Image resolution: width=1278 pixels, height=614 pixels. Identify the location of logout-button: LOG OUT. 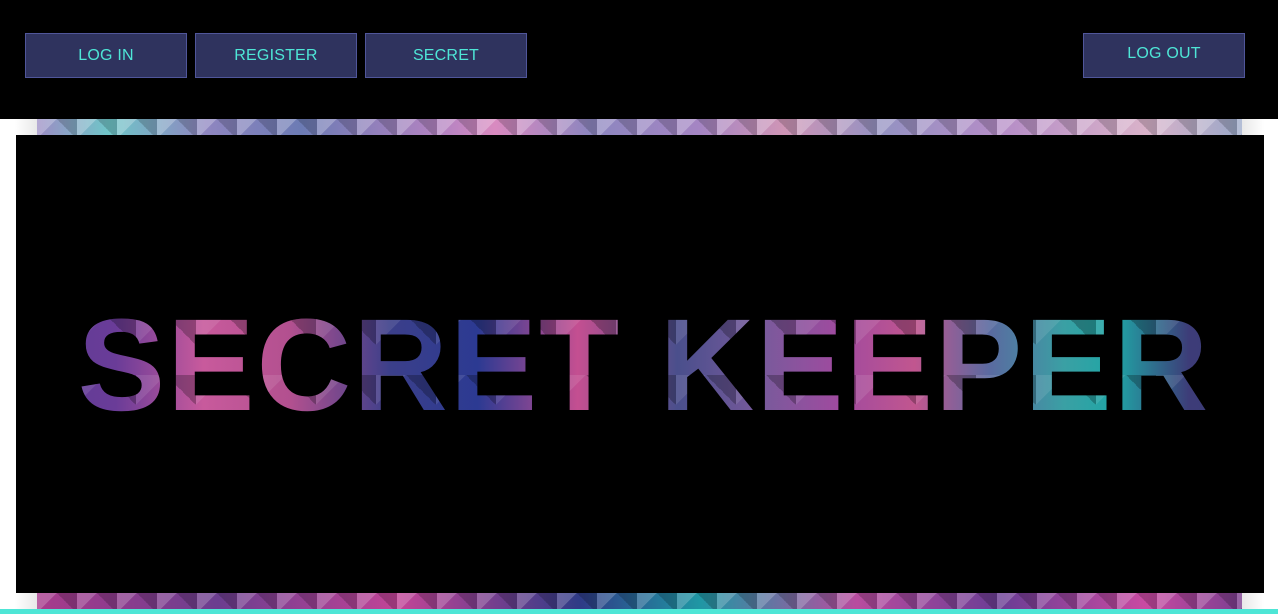
(1164, 55).